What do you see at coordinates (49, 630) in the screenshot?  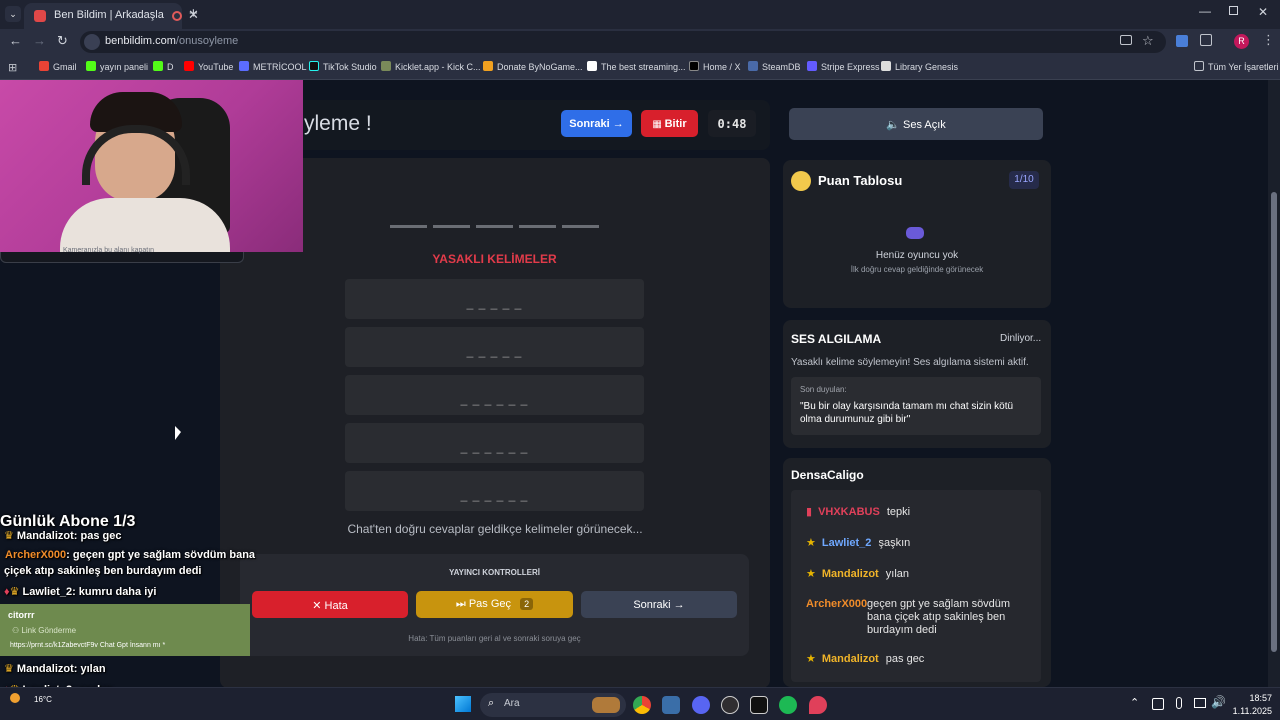 I see `link-label-text: Link Gönderme` at bounding box center [49, 630].